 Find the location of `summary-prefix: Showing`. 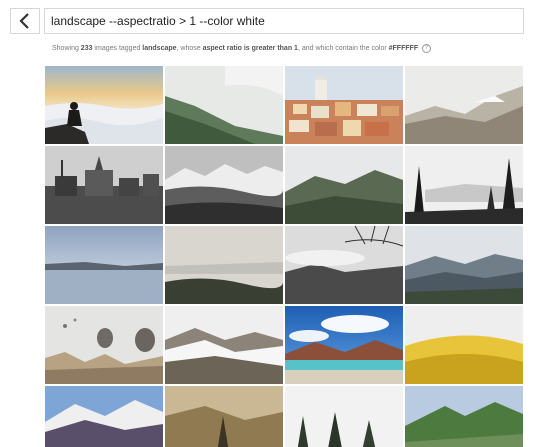

summary-prefix: Showing is located at coordinates (66, 48).